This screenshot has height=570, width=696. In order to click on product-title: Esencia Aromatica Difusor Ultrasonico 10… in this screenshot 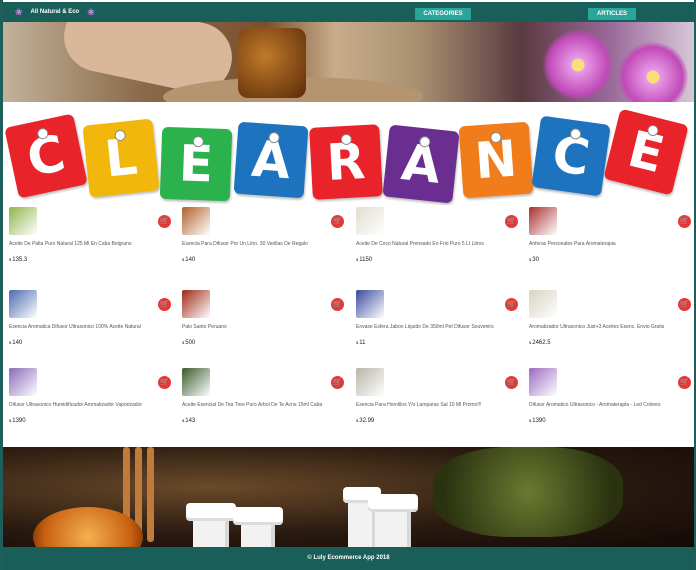, I will do `click(89, 327)`.